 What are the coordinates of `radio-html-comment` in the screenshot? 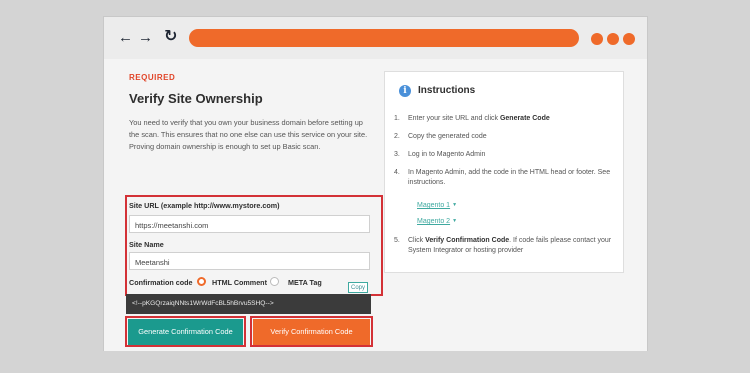 It's located at (201, 281).